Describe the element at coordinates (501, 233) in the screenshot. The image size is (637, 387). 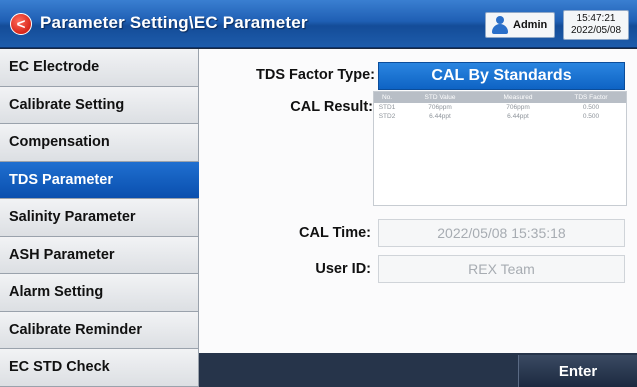
I see `cal-time-field: 2022/05/08 15:35:18` at that location.